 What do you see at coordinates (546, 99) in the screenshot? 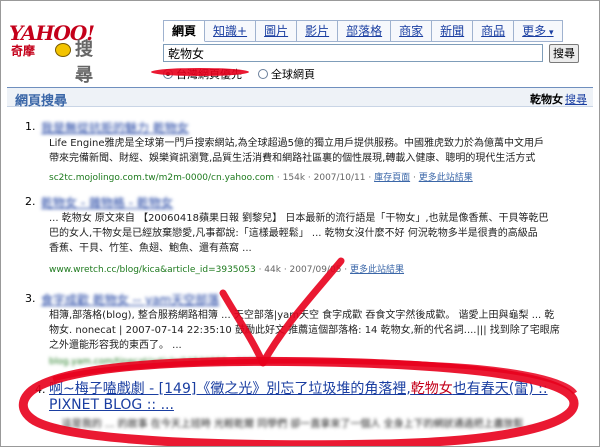
I see `section-query: 乾物女` at bounding box center [546, 99].